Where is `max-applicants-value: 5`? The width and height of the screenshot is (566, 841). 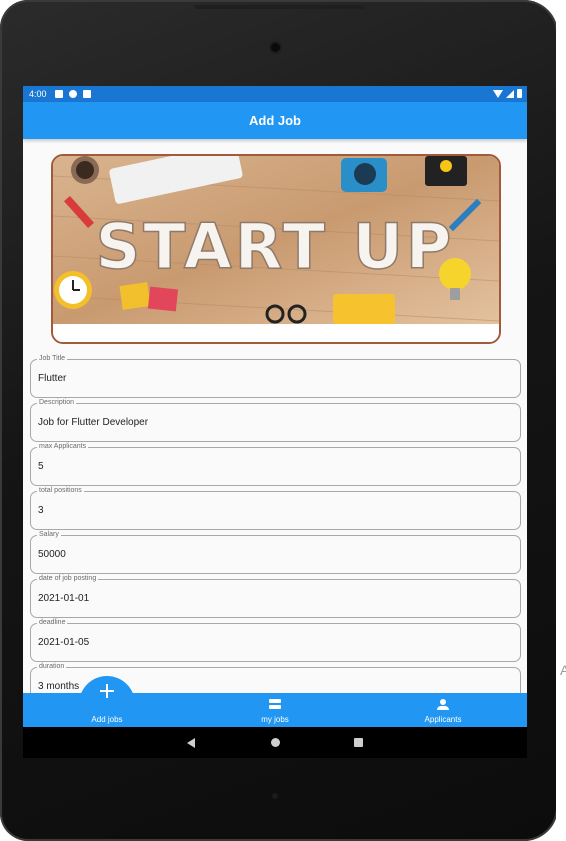
max-applicants-value: 5 is located at coordinates (41, 466).